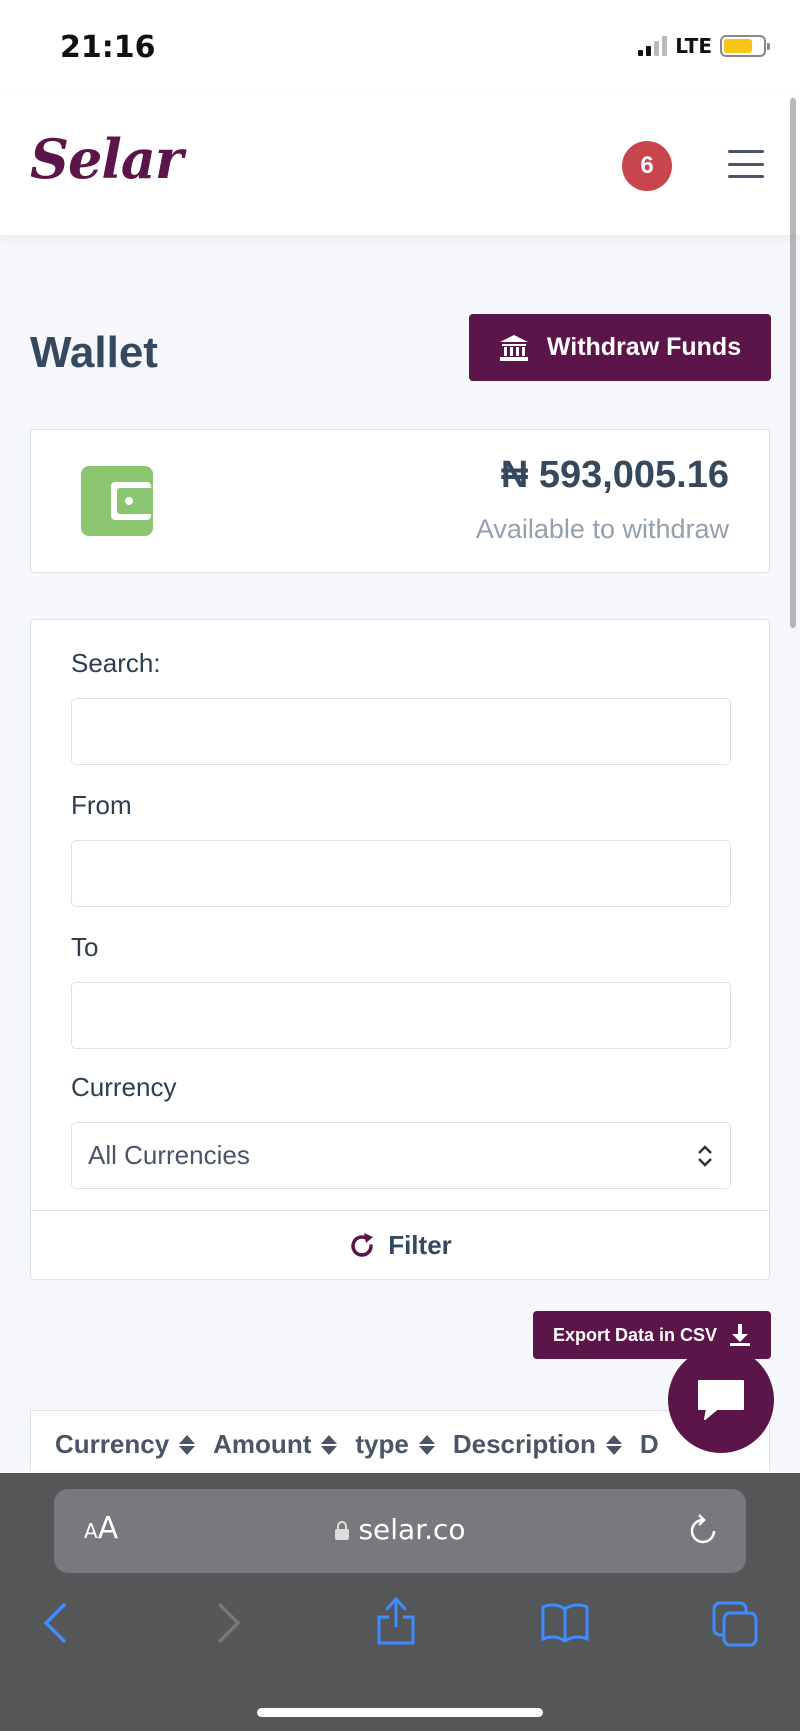 The height and width of the screenshot is (1731, 800). I want to click on search-input, so click(401, 731).